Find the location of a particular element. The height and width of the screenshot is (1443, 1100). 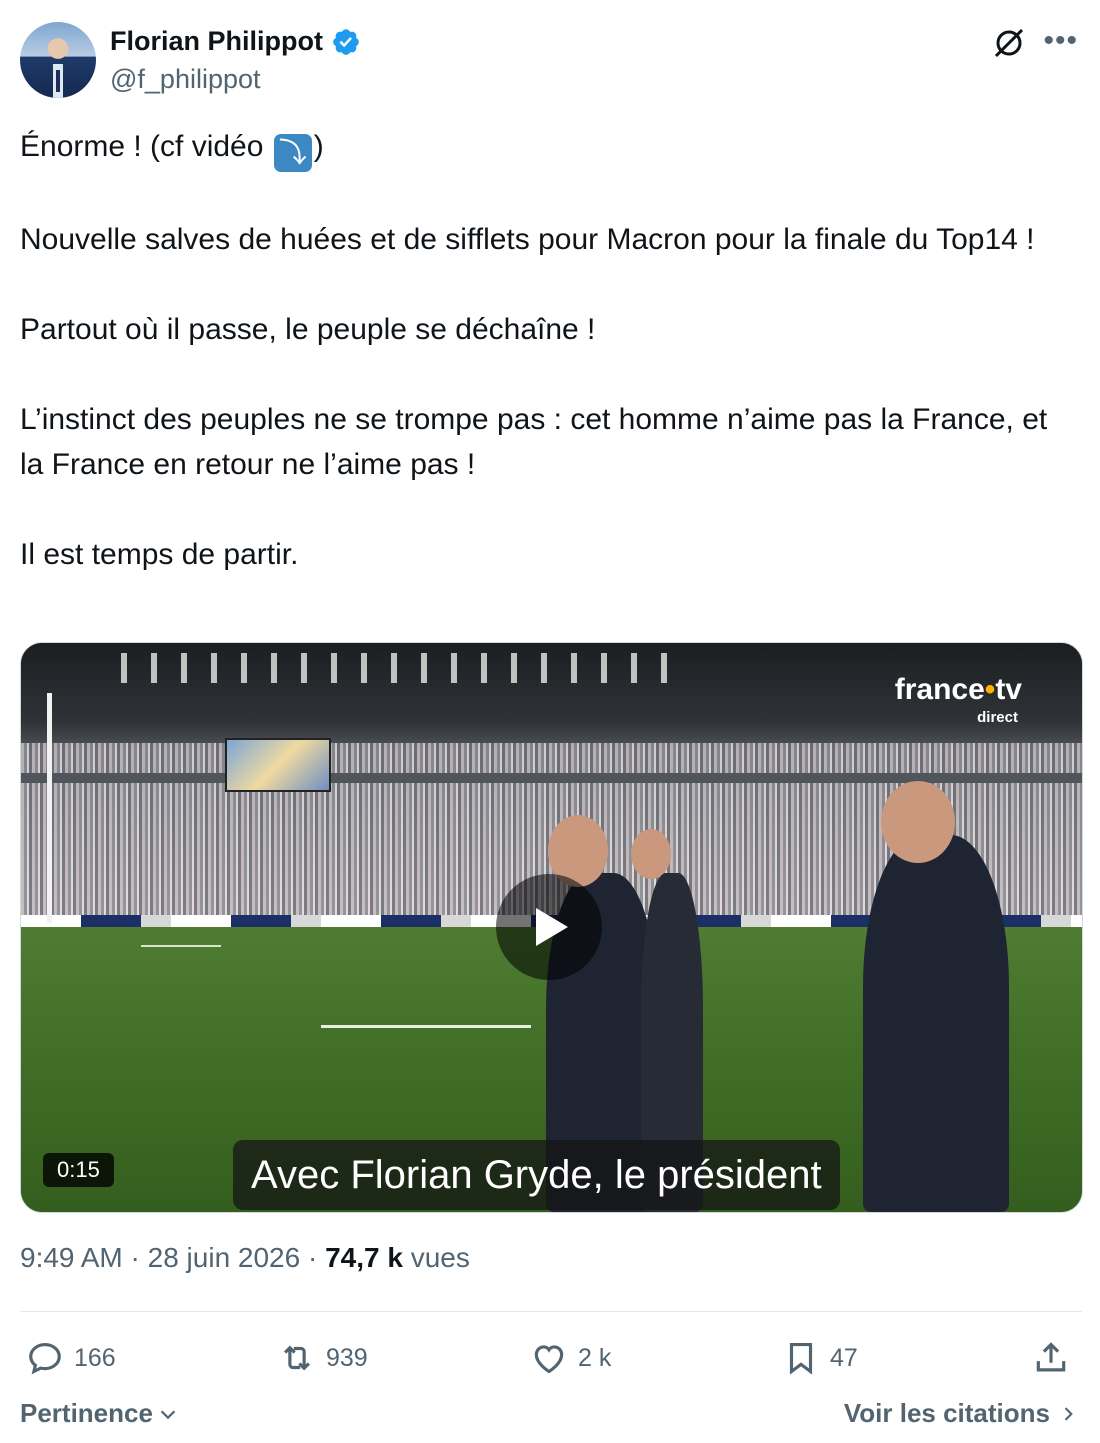

repost-icon is located at coordinates (297, 1358).